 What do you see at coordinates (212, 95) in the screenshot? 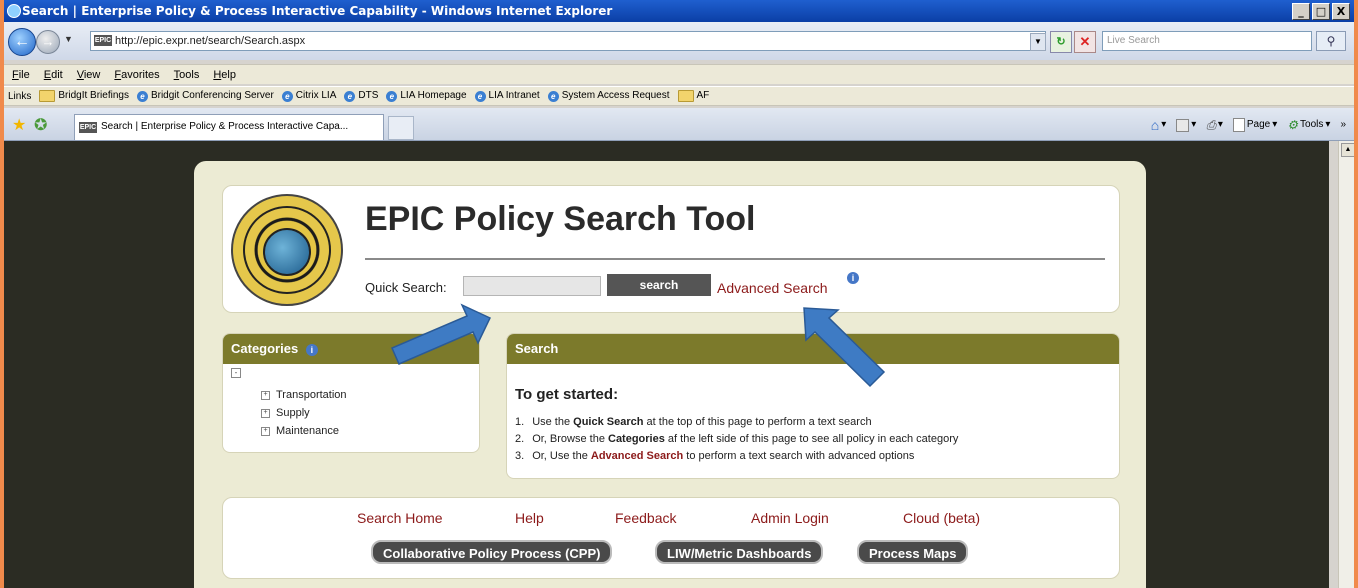
I see `link-label: Bridgit Conferencing Server` at bounding box center [212, 95].